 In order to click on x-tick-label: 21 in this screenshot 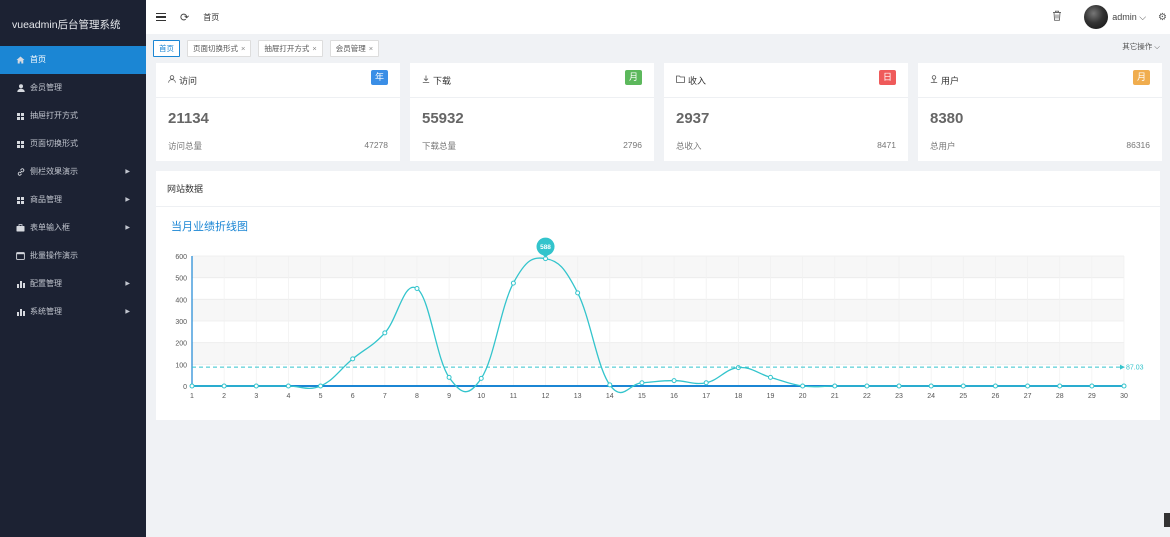, I will do `click(835, 396)`.